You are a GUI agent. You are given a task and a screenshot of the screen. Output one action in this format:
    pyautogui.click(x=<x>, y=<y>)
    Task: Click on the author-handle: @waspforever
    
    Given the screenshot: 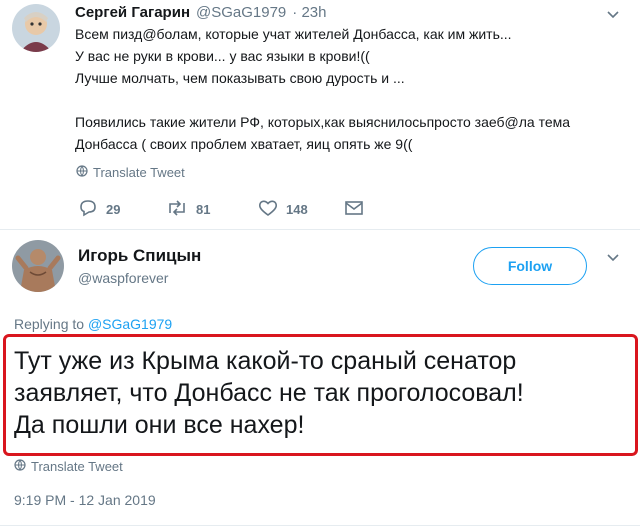 What is the action you would take?
    pyautogui.click(x=123, y=278)
    